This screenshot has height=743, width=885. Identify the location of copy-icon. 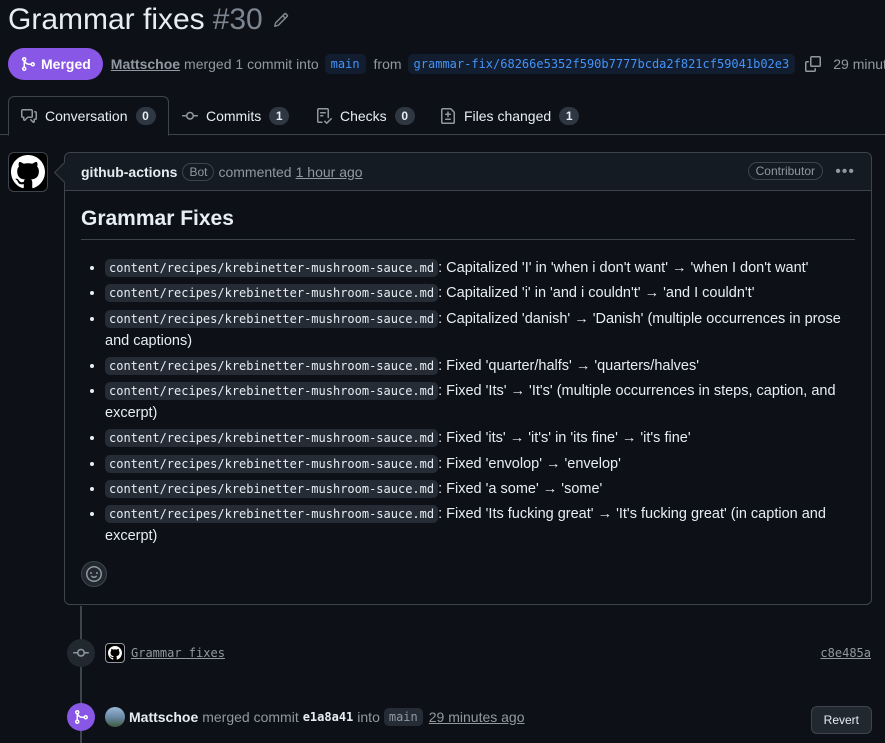
(813, 64).